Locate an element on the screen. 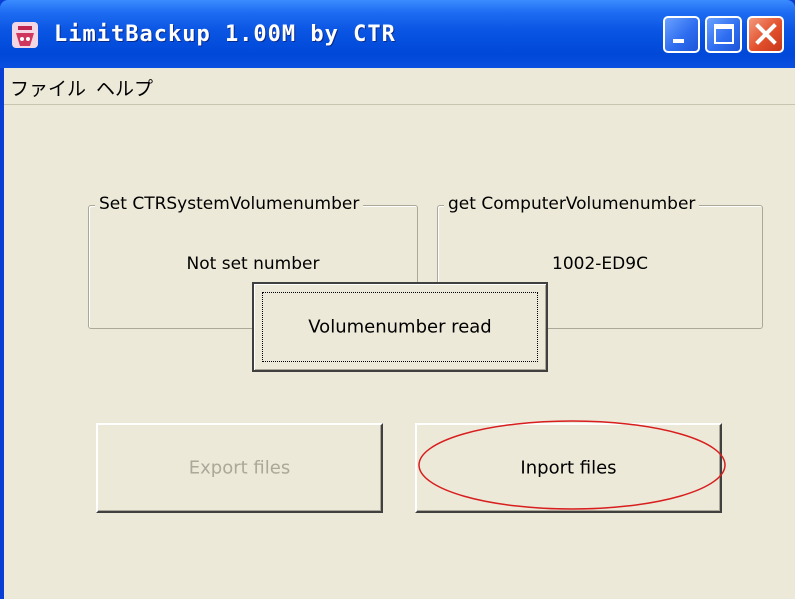 The width and height of the screenshot is (795, 599). export-files-label: Export files is located at coordinates (239, 468).